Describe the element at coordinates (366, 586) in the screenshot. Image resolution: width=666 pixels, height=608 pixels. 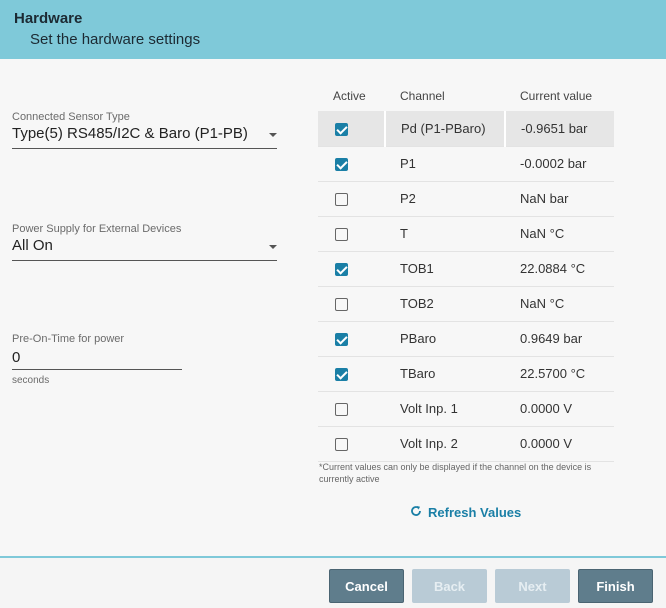
I see `cancel-button: Cancel` at that location.